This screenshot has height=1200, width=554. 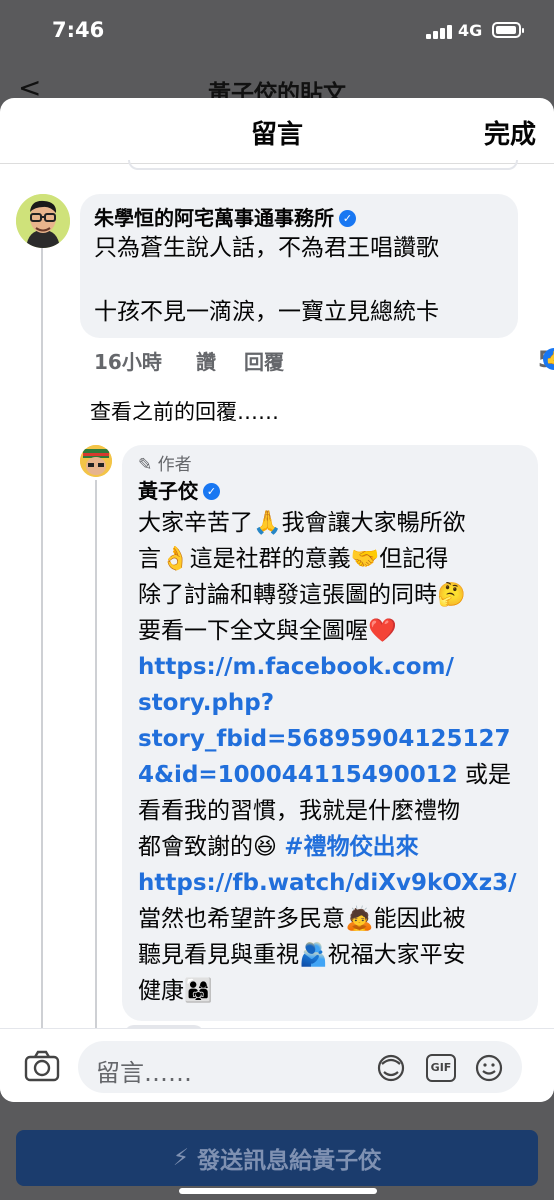 I want to click on comment-input: 留言…… GIF, so click(x=300, y=1067).